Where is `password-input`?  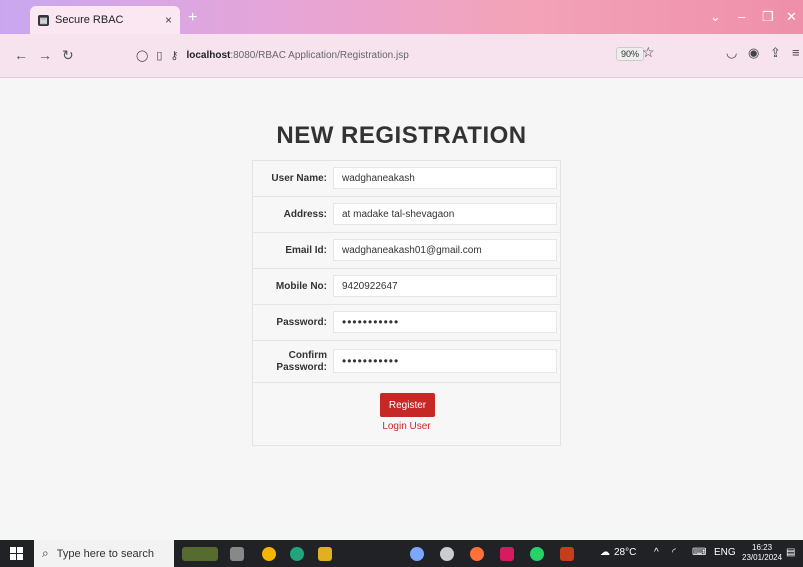 password-input is located at coordinates (445, 322).